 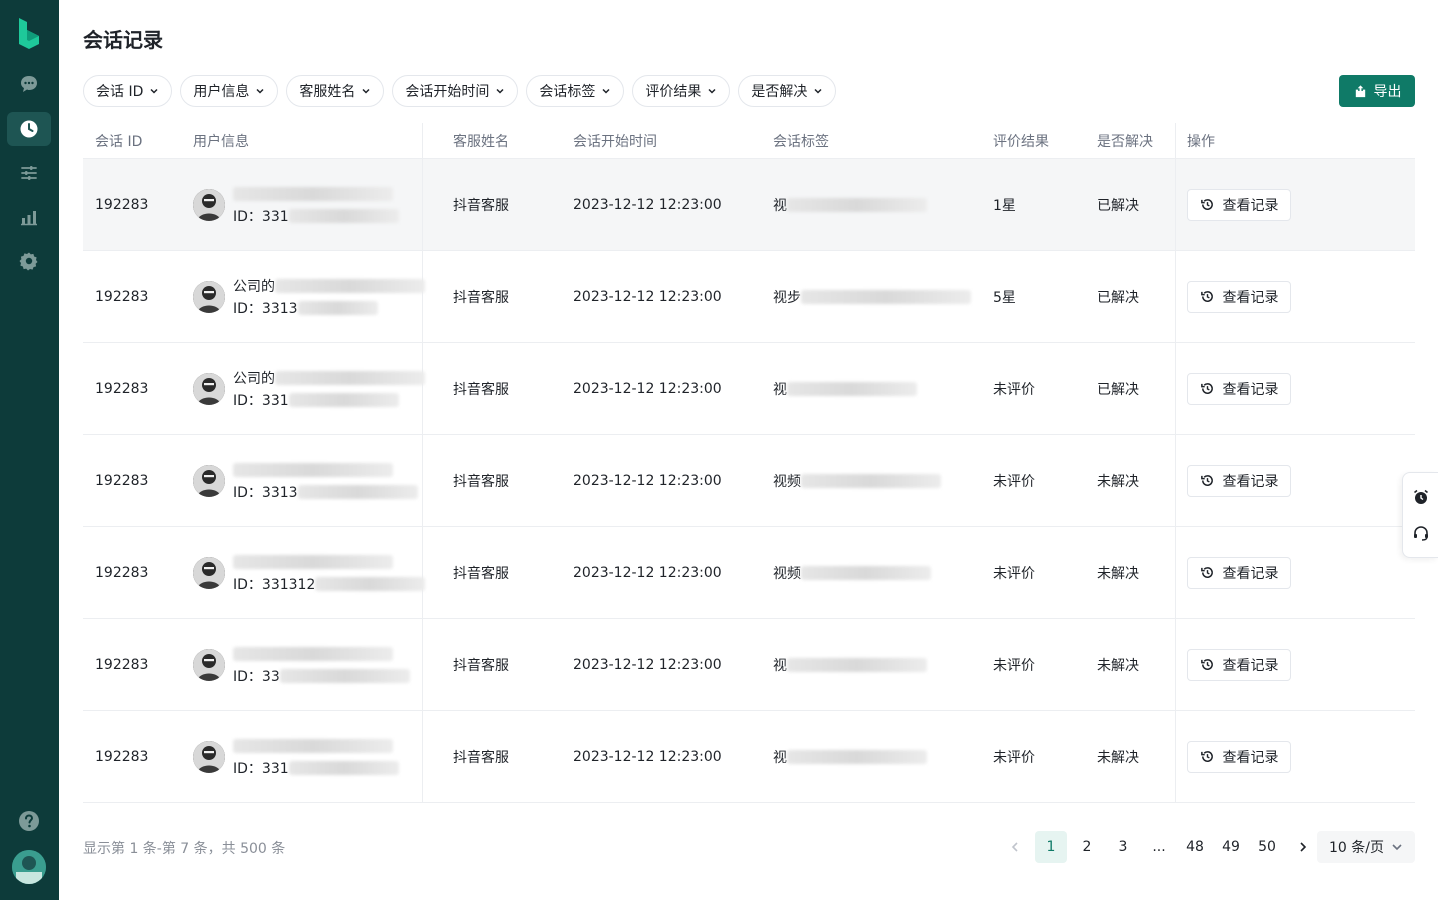 I want to click on user-text: ID：33, so click(x=321, y=665).